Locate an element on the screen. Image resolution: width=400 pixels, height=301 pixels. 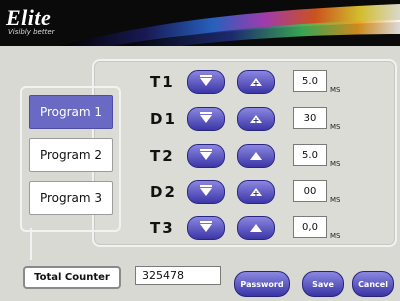
param-label-t1: T1 is located at coordinates (162, 82).